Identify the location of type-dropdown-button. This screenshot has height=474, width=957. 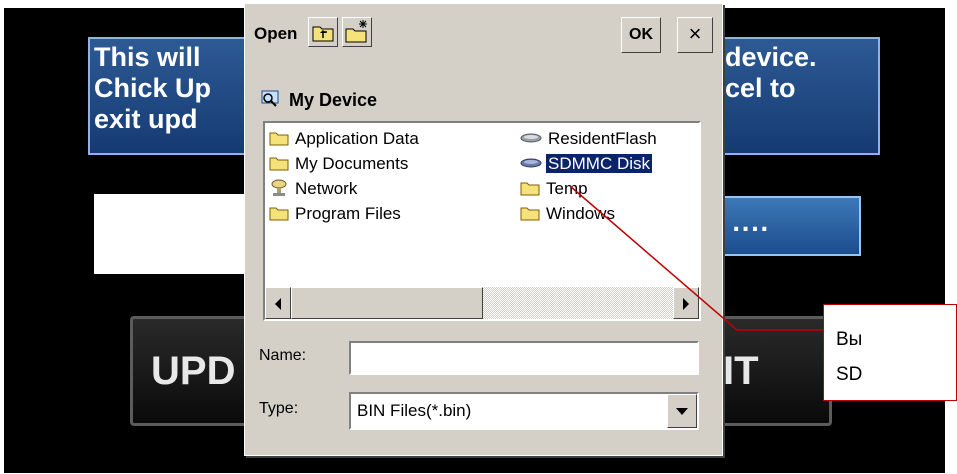
(682, 411).